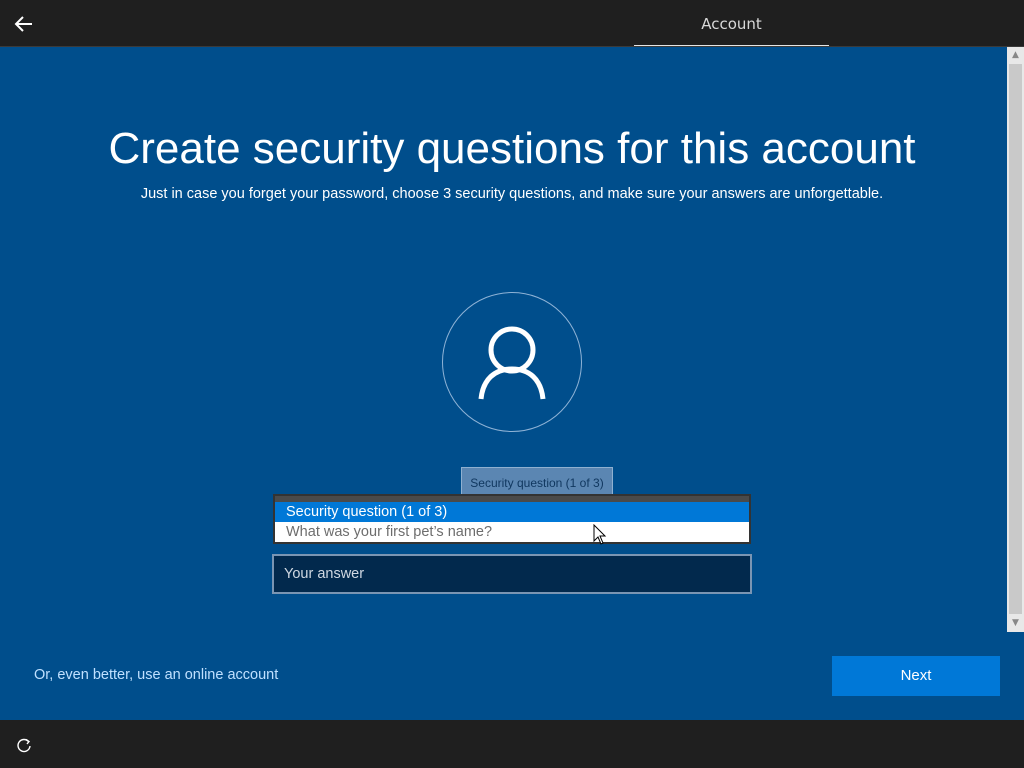 The image size is (1024, 768). I want to click on bottom-bar, so click(512, 744).